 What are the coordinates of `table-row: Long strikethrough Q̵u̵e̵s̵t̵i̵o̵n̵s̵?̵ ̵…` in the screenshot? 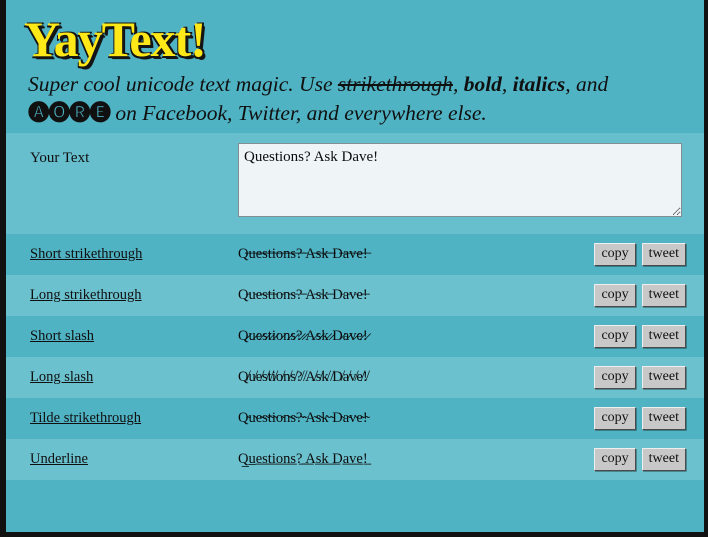 It's located at (355, 296).